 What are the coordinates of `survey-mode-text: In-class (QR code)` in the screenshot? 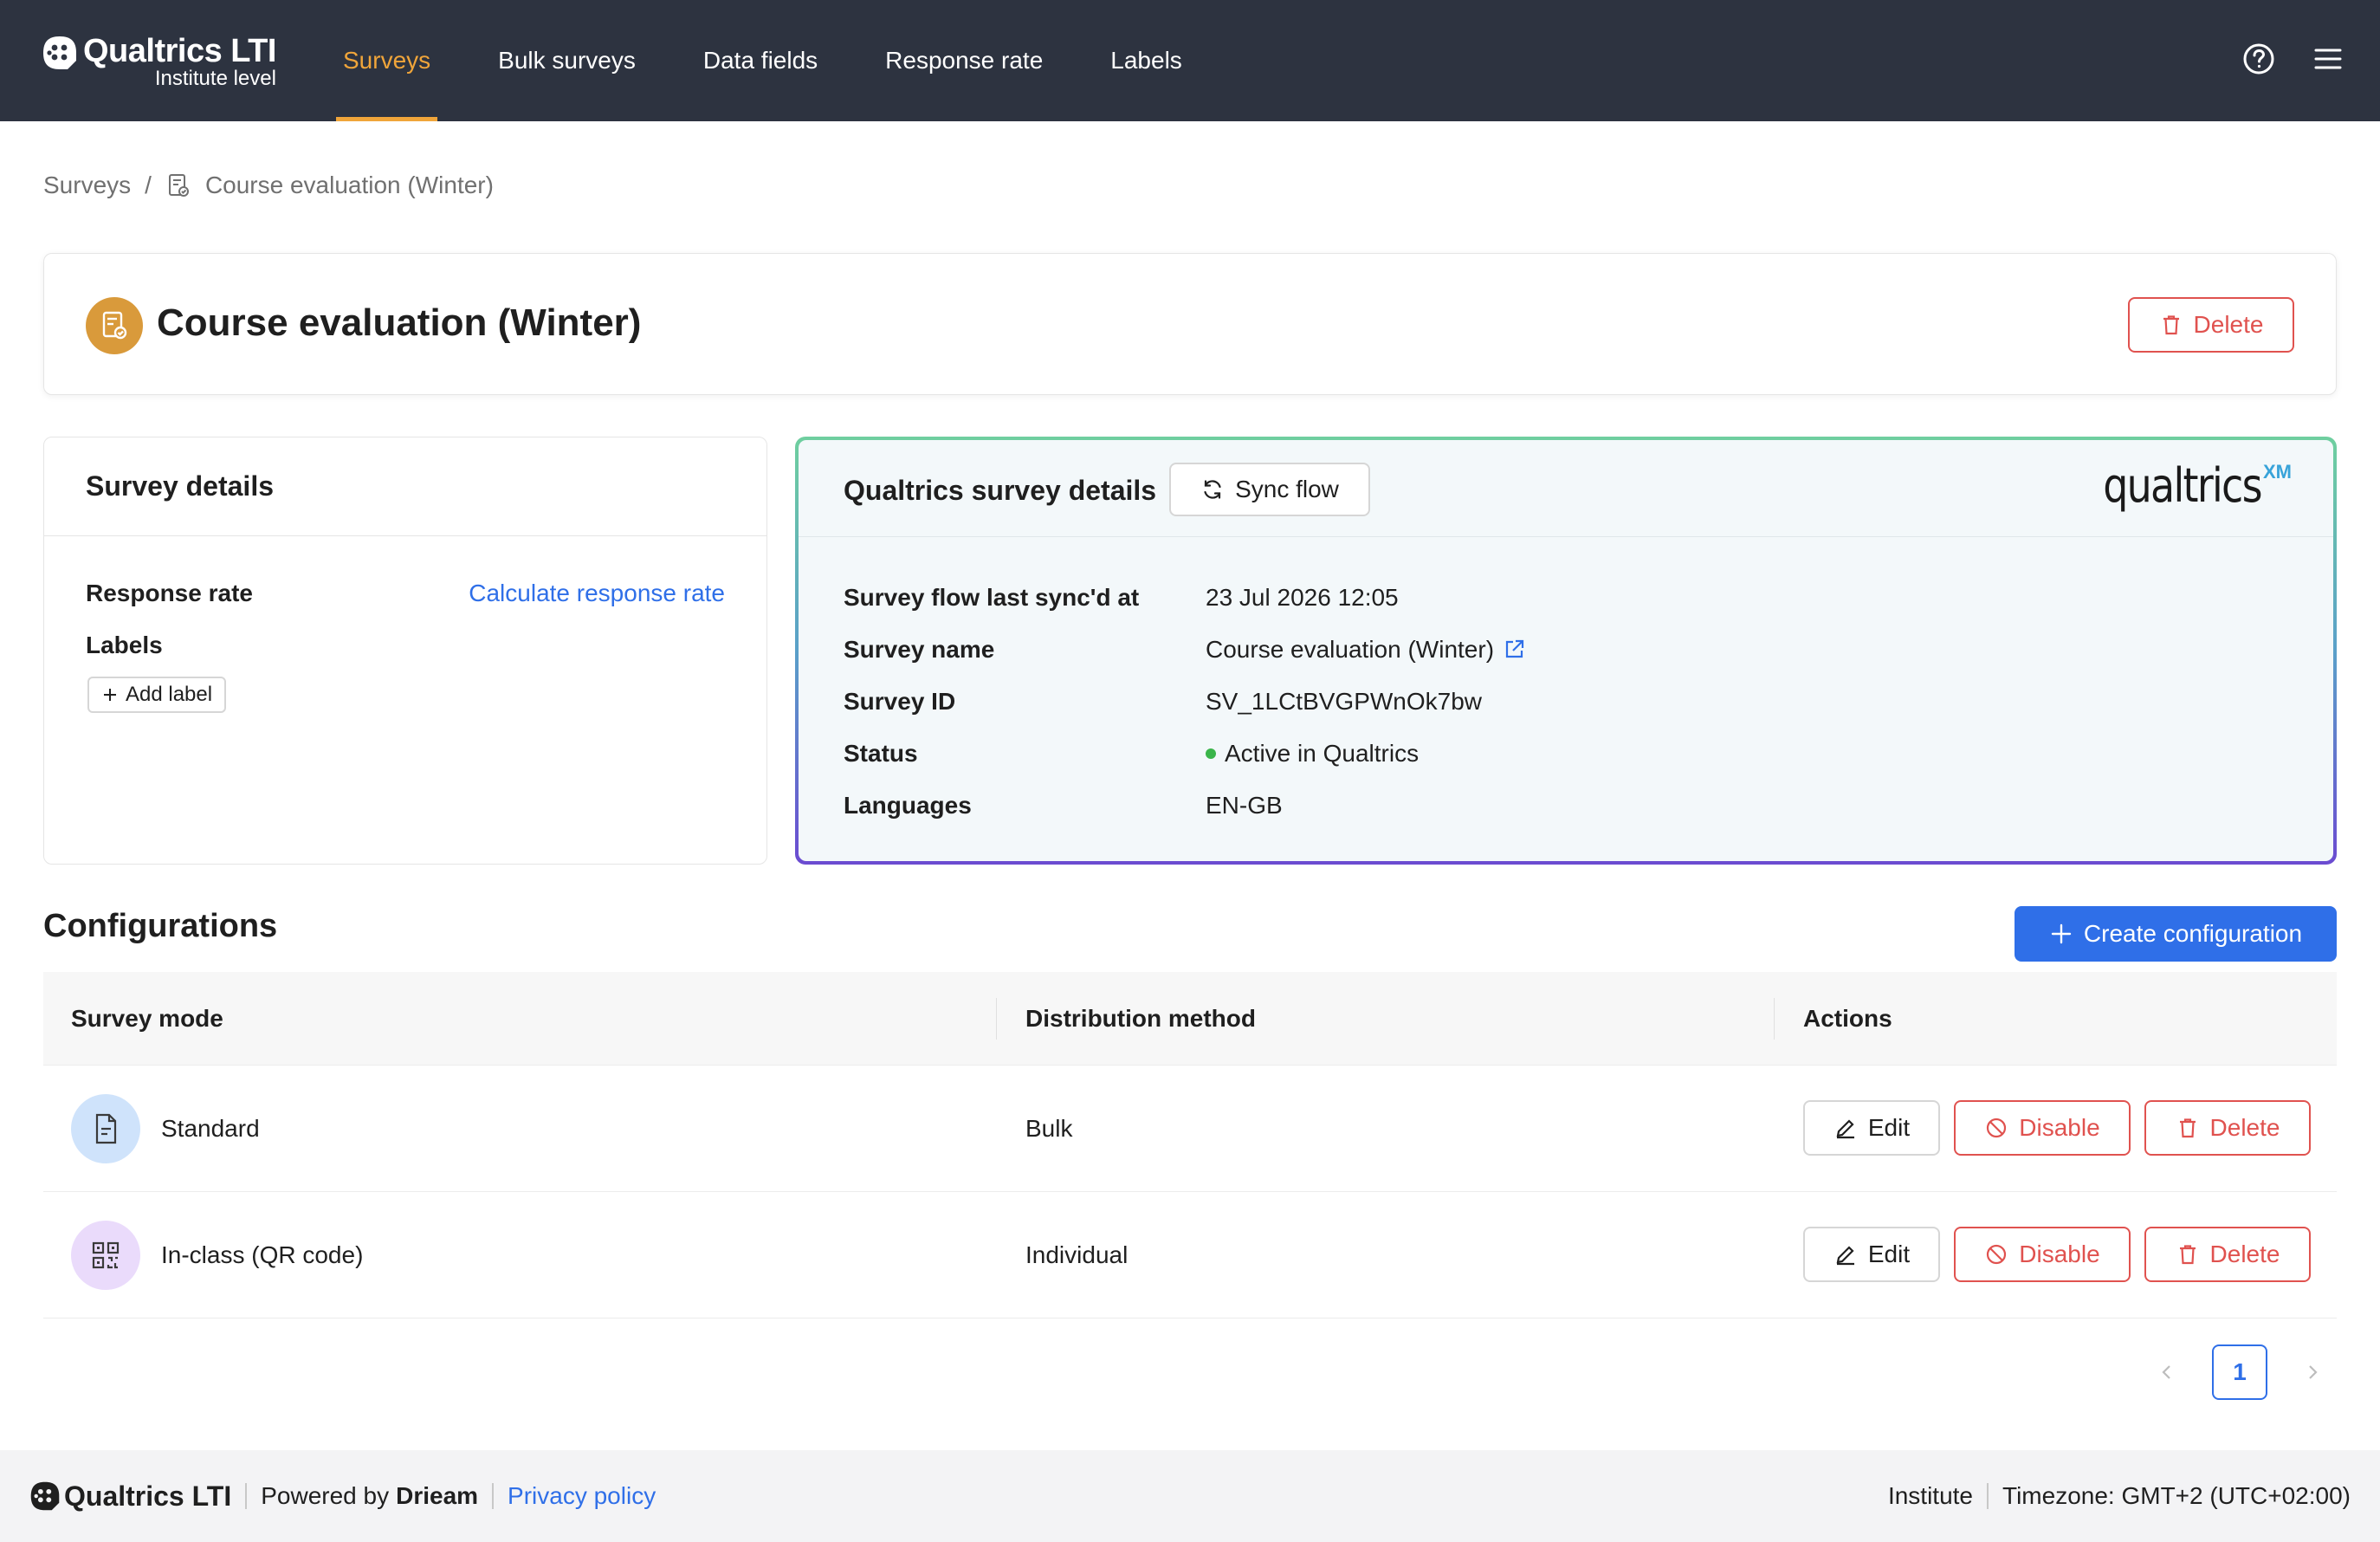 It's located at (262, 1254).